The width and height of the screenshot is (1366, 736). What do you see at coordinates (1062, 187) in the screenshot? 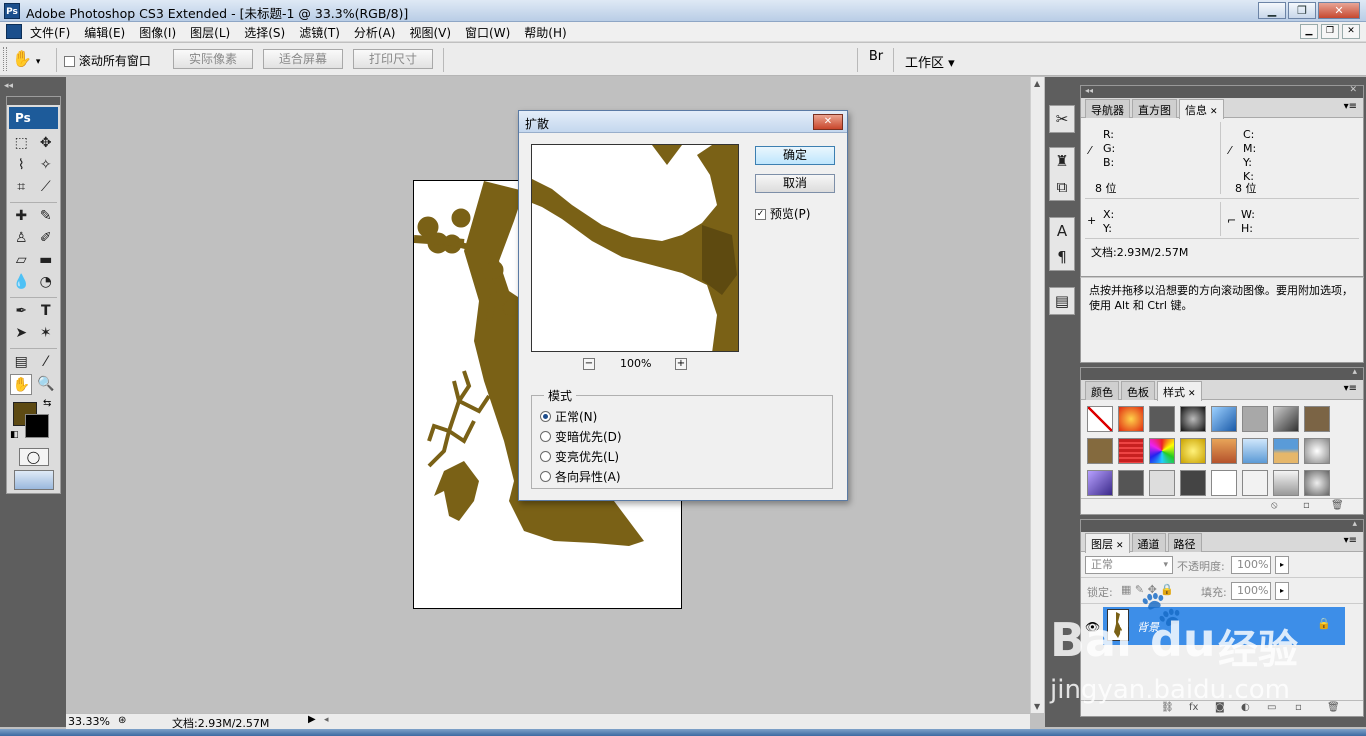
I see `clone-source-icon: ⧉` at bounding box center [1062, 187].